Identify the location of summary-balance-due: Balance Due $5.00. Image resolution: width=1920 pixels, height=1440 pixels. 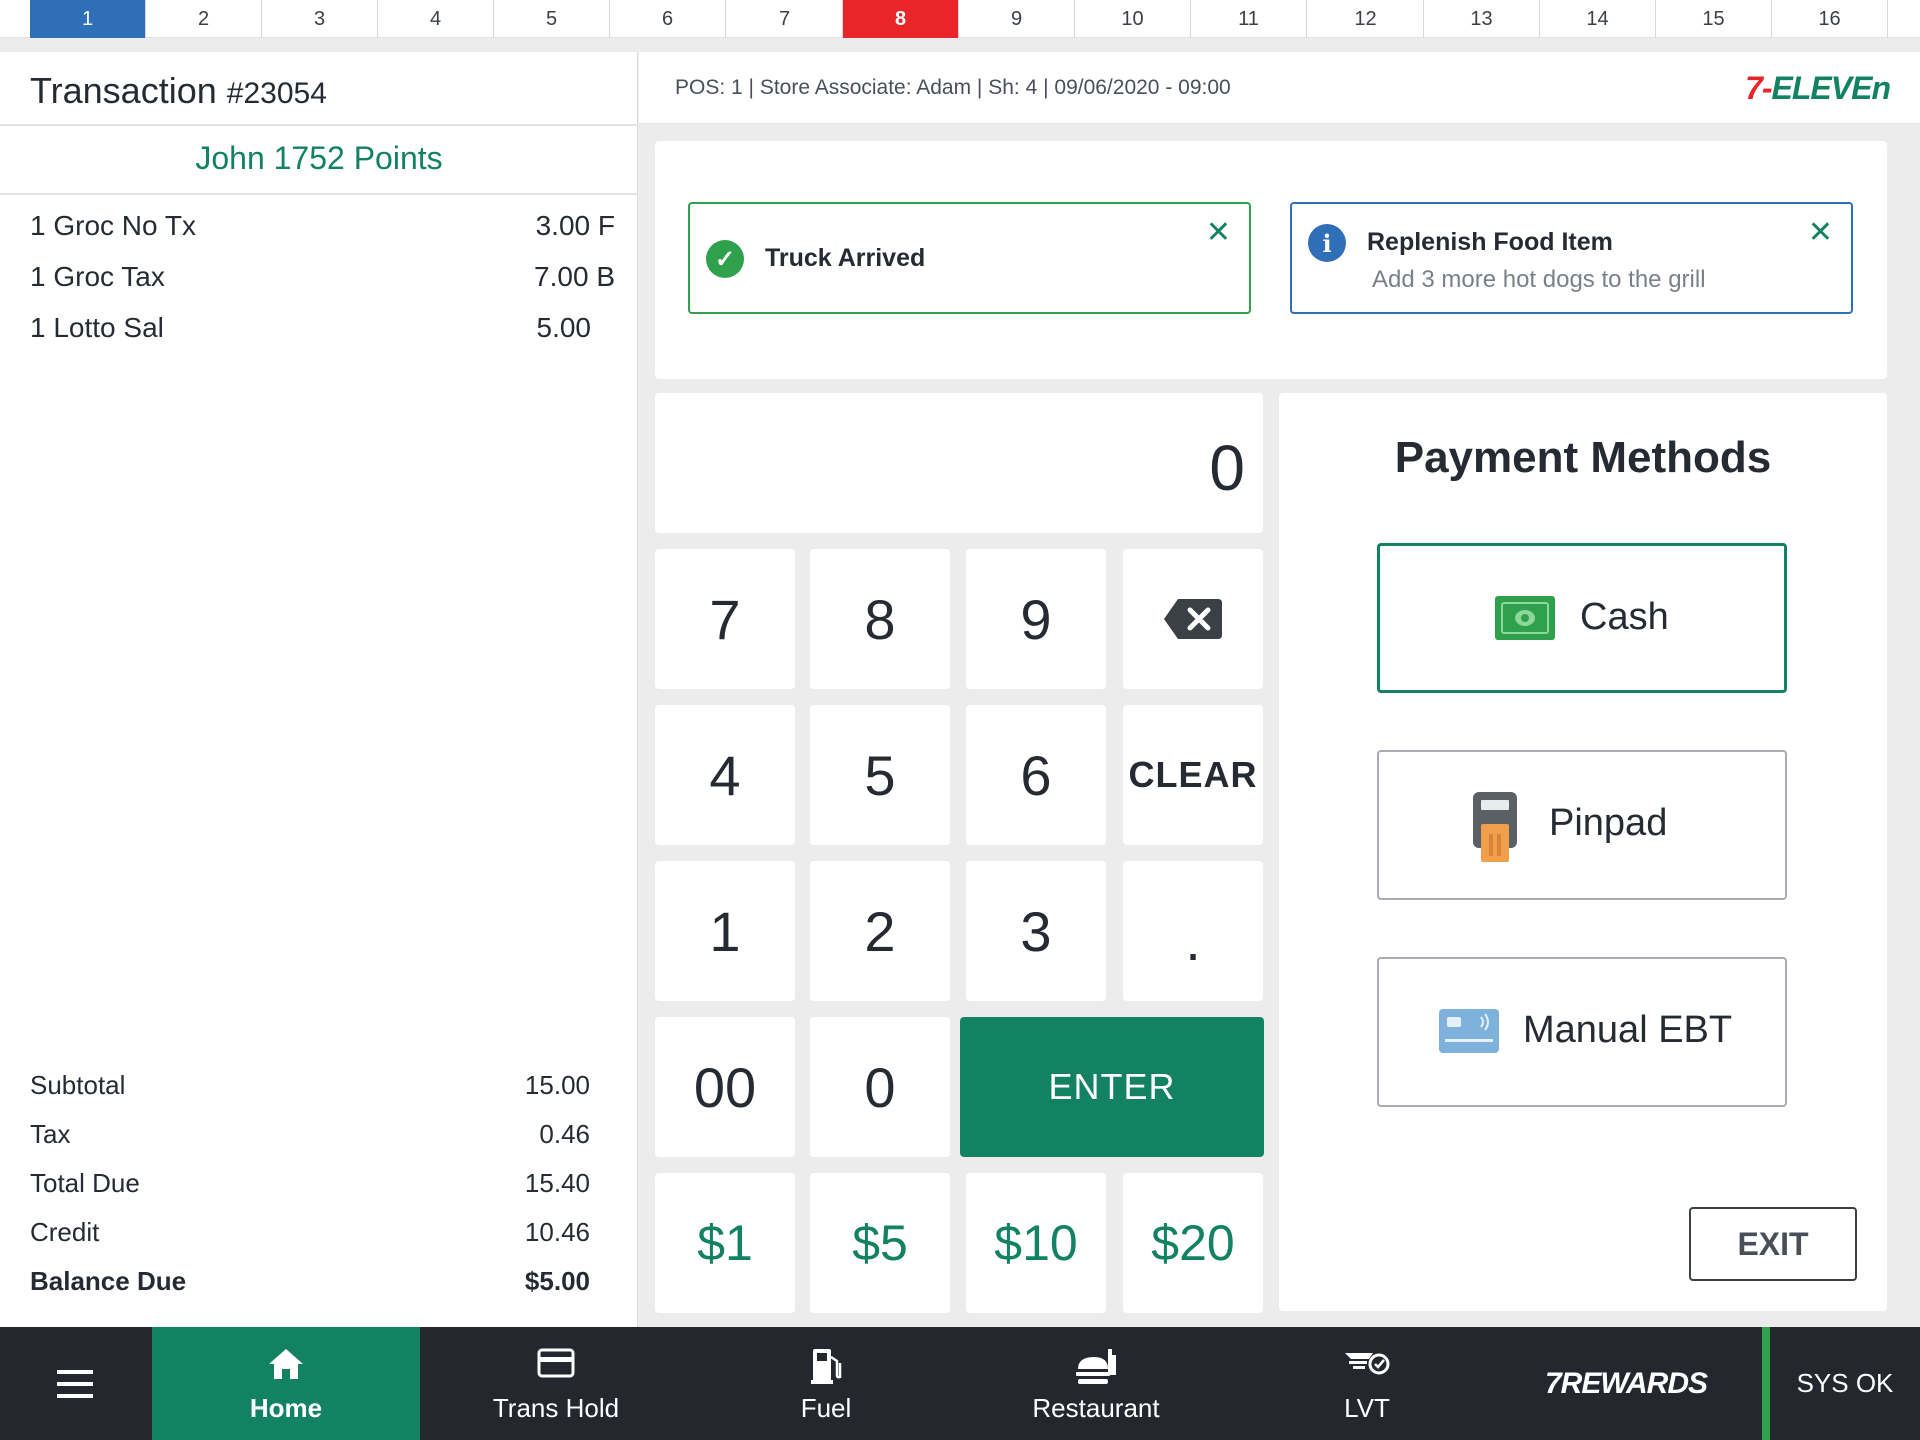
(310, 1284).